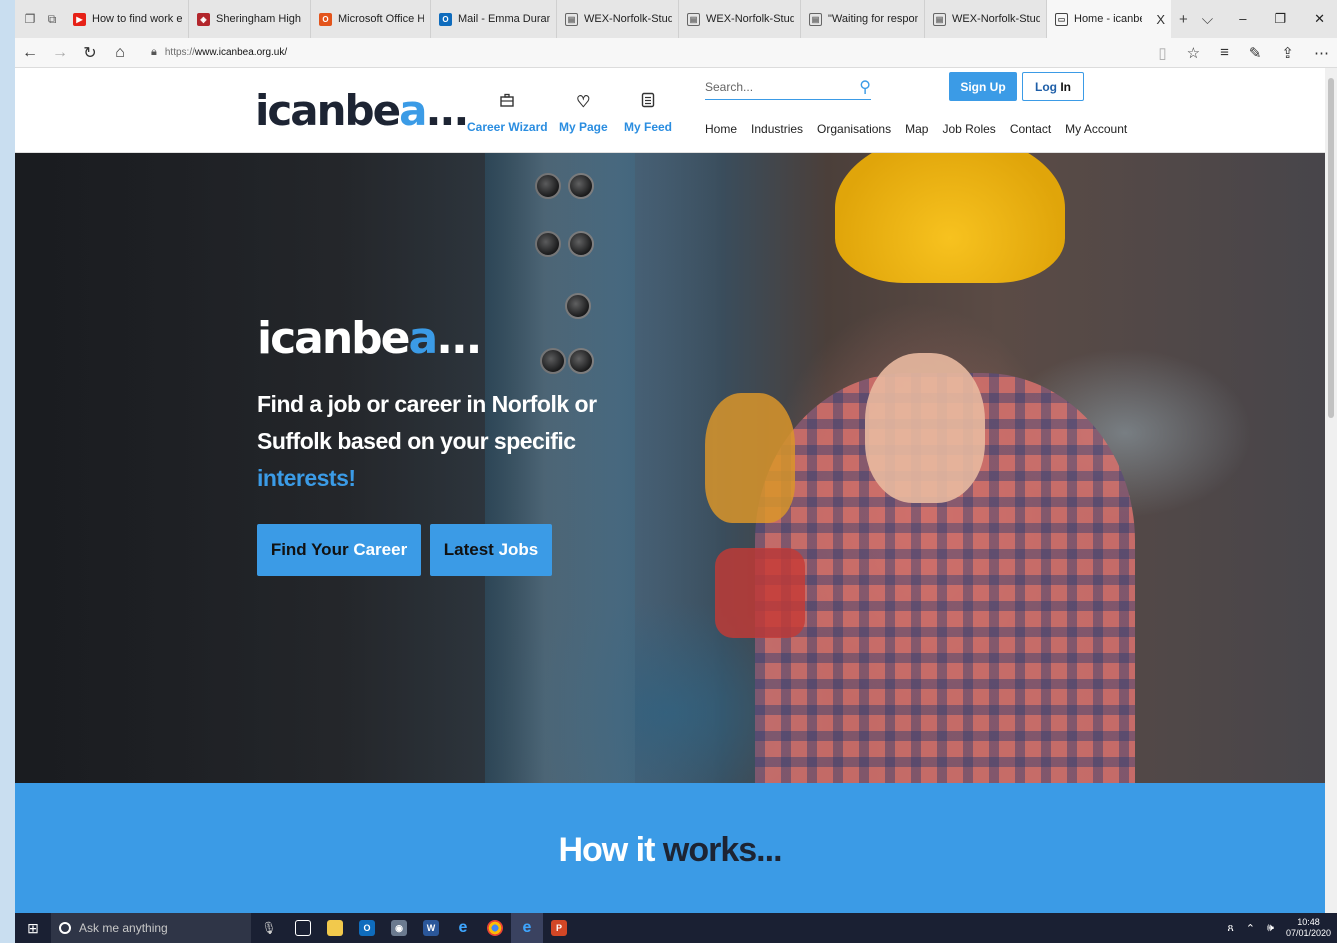 This screenshot has height=943, width=1337. Describe the element at coordinates (33, 928) in the screenshot. I see `windows-start-icon: ⊞` at that location.